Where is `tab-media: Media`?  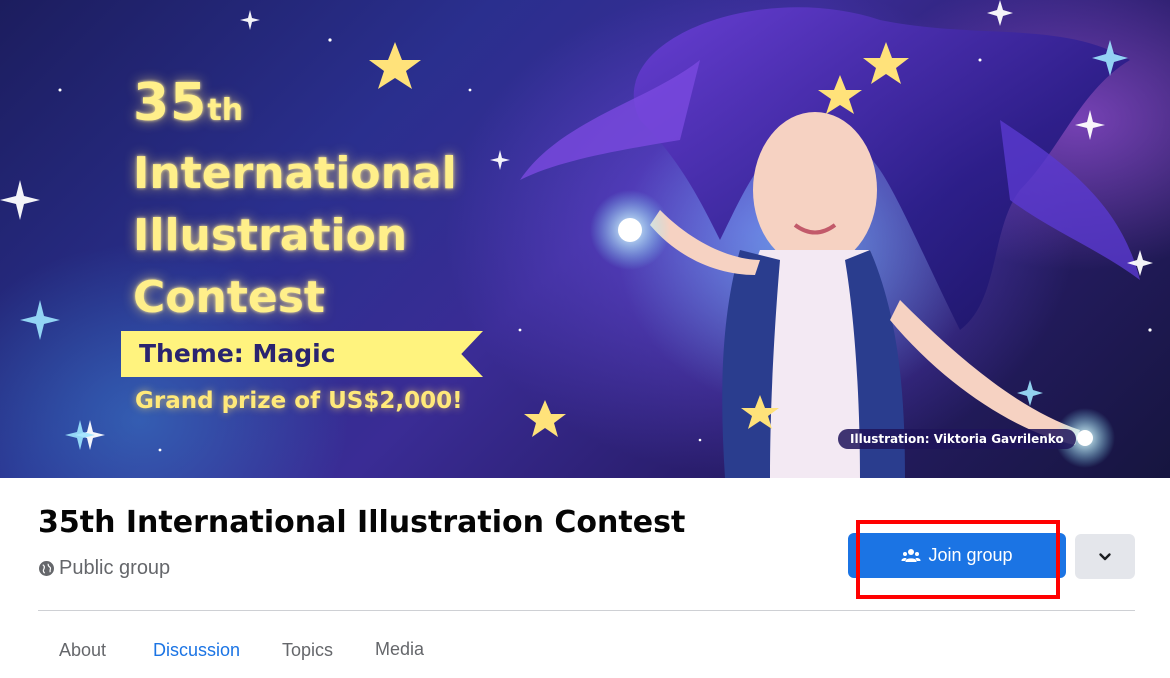 tab-media: Media is located at coordinates (399, 649).